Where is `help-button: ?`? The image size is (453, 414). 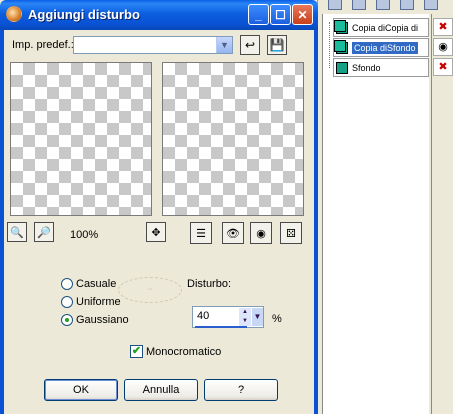 help-button: ? is located at coordinates (241, 390).